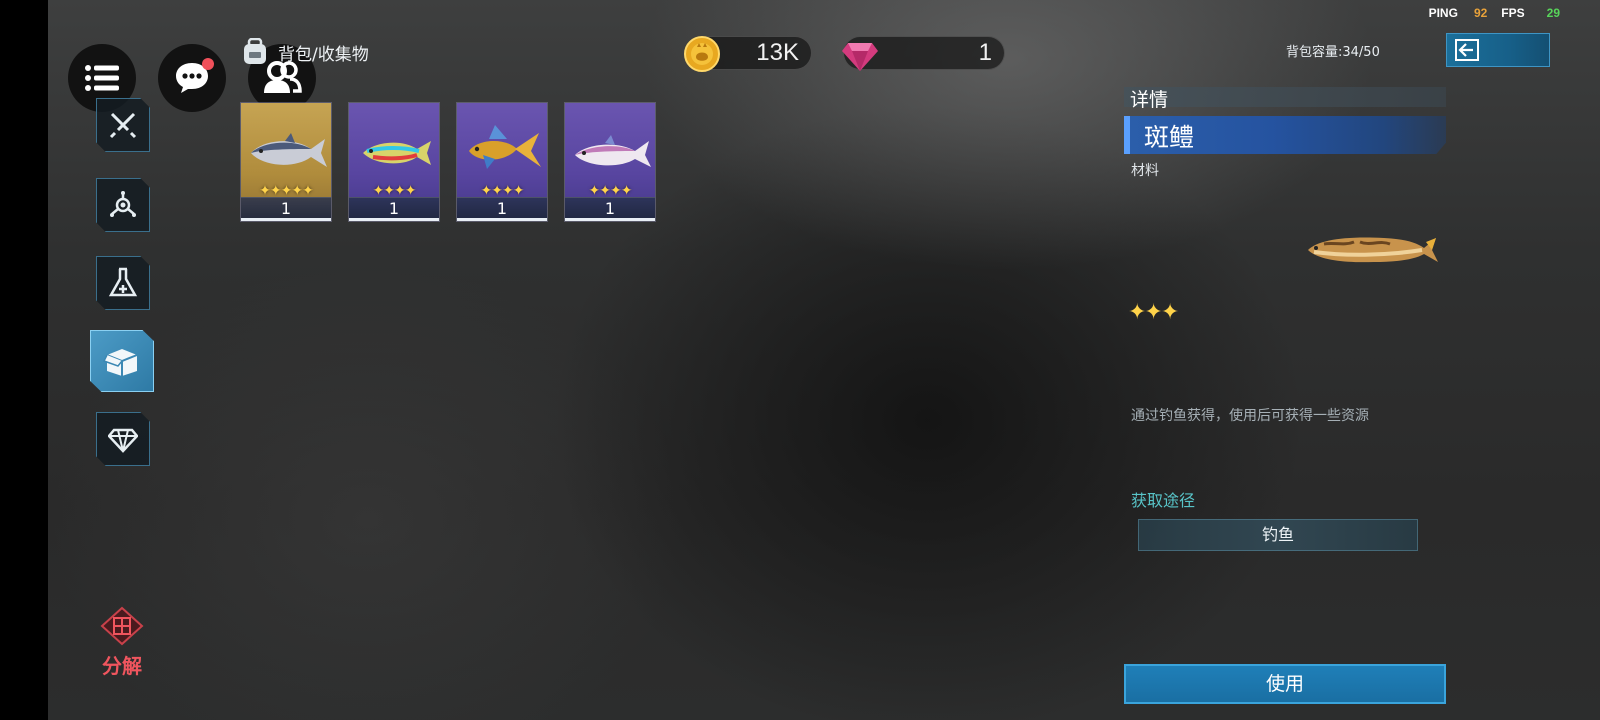  I want to click on gem-value: 1, so click(985, 52).